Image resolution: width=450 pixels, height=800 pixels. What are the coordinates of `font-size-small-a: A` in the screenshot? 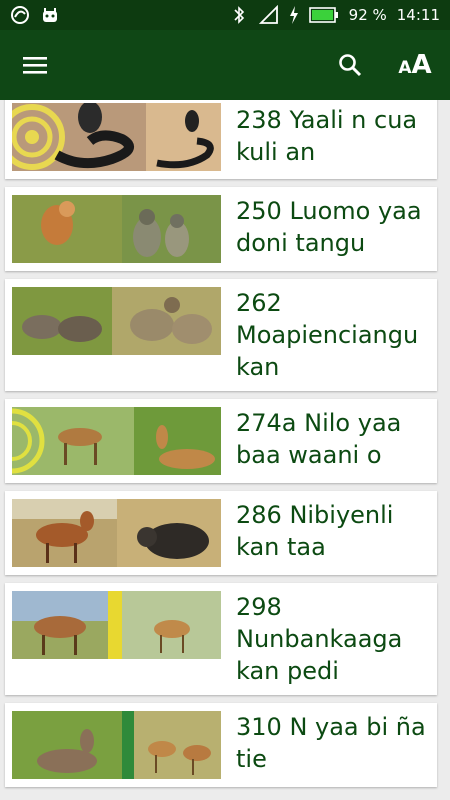 It's located at (405, 68).